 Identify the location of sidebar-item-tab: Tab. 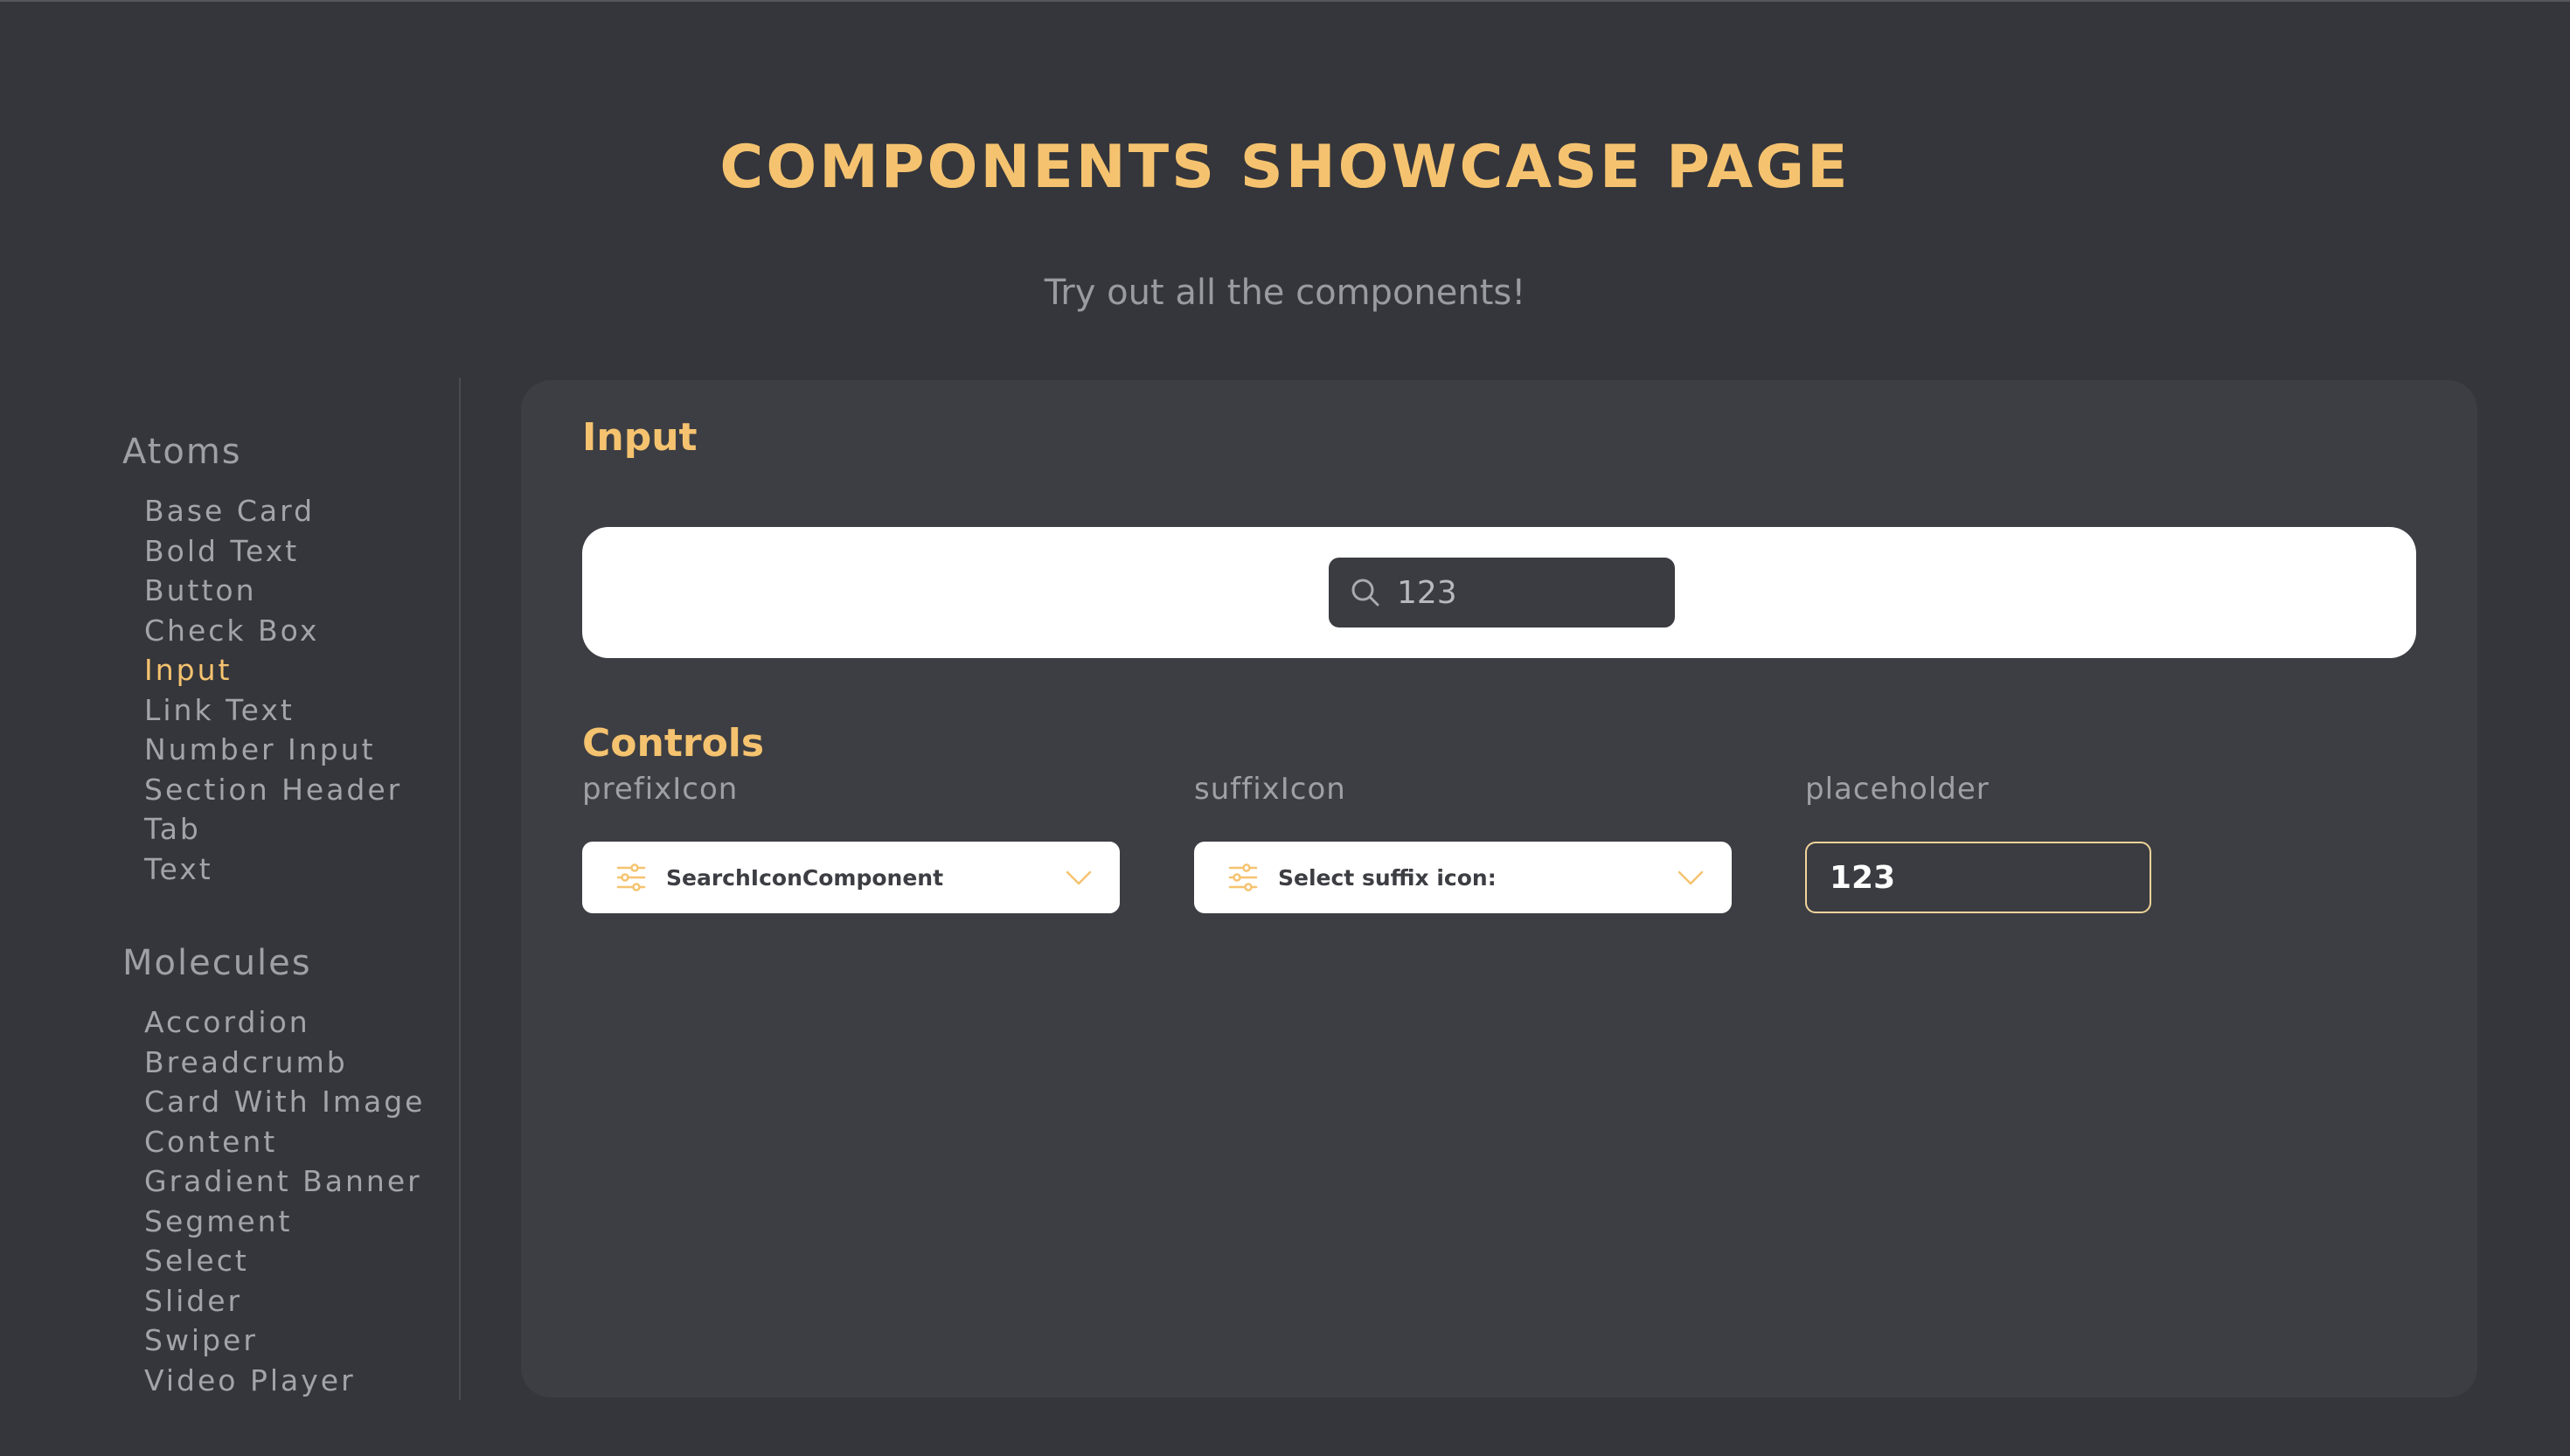
(301, 829).